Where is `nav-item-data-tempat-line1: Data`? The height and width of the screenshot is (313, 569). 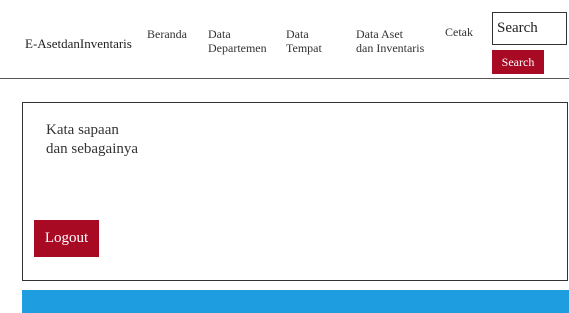
nav-item-data-tempat-line1: Data is located at coordinates (297, 34).